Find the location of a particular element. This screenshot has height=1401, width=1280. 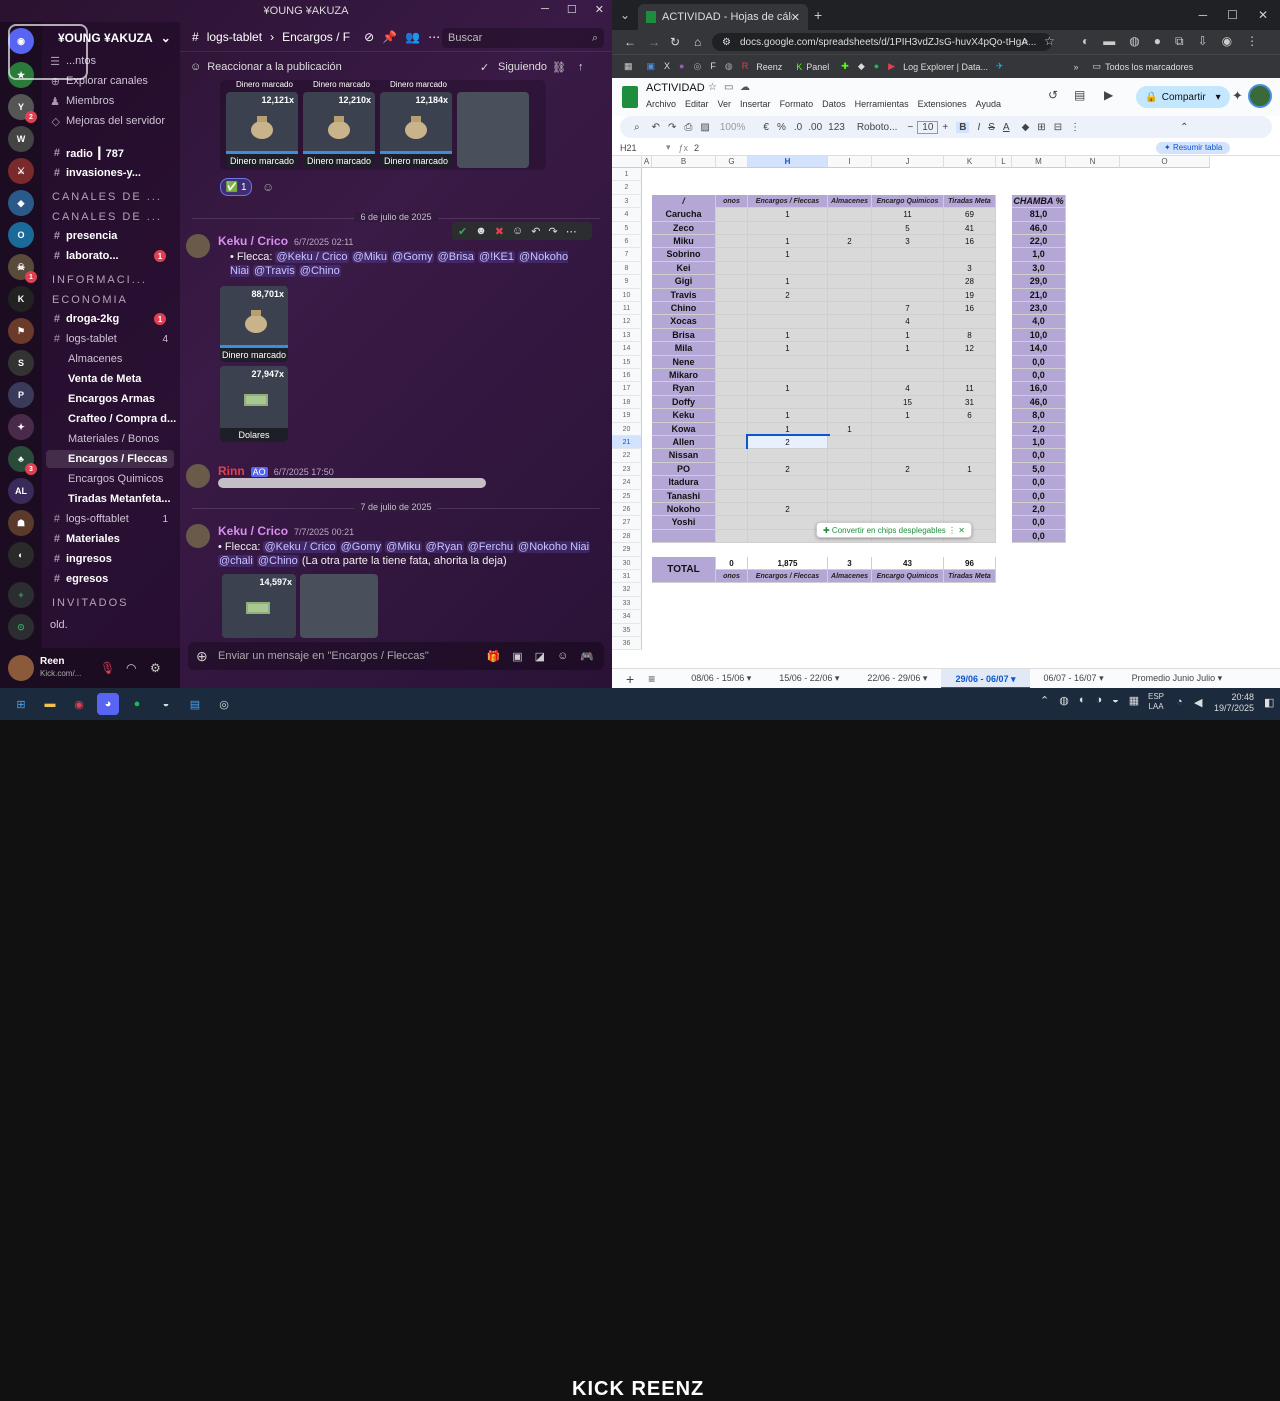

server-icon: ♣ 3 is located at coordinates (22, 460).